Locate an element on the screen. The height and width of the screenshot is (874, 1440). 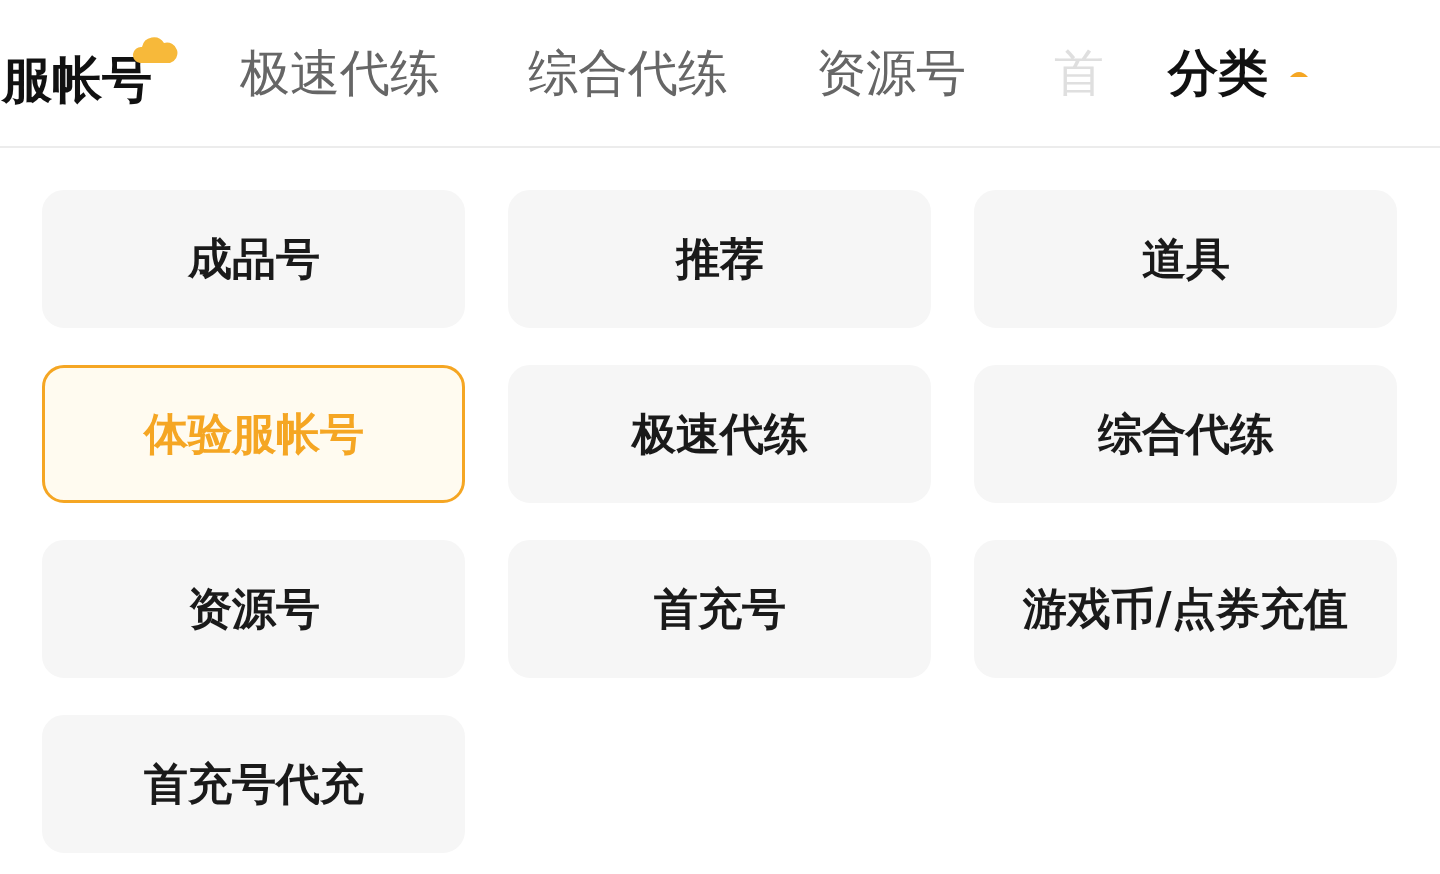
category-toggle: 分类 is located at coordinates (1239, 73).